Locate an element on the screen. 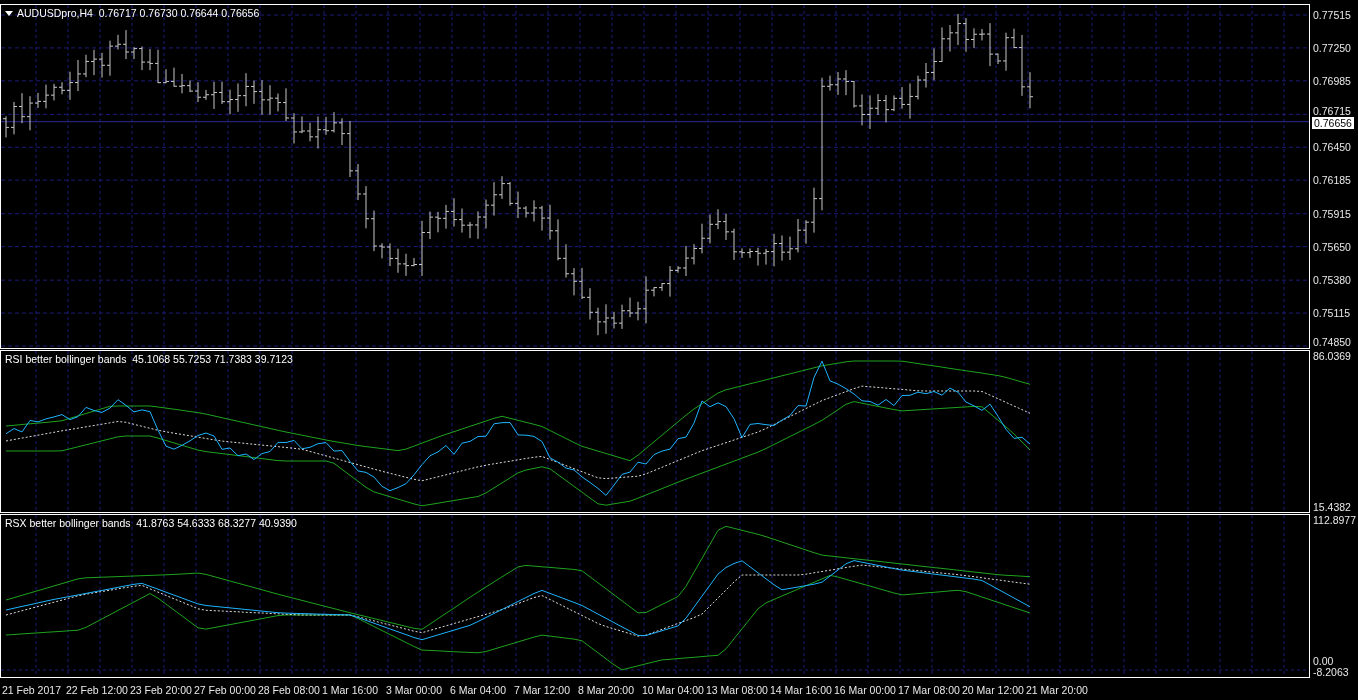 This screenshot has height=700, width=1358. time-label: 14 Mar 16:00 is located at coordinates (801, 689).